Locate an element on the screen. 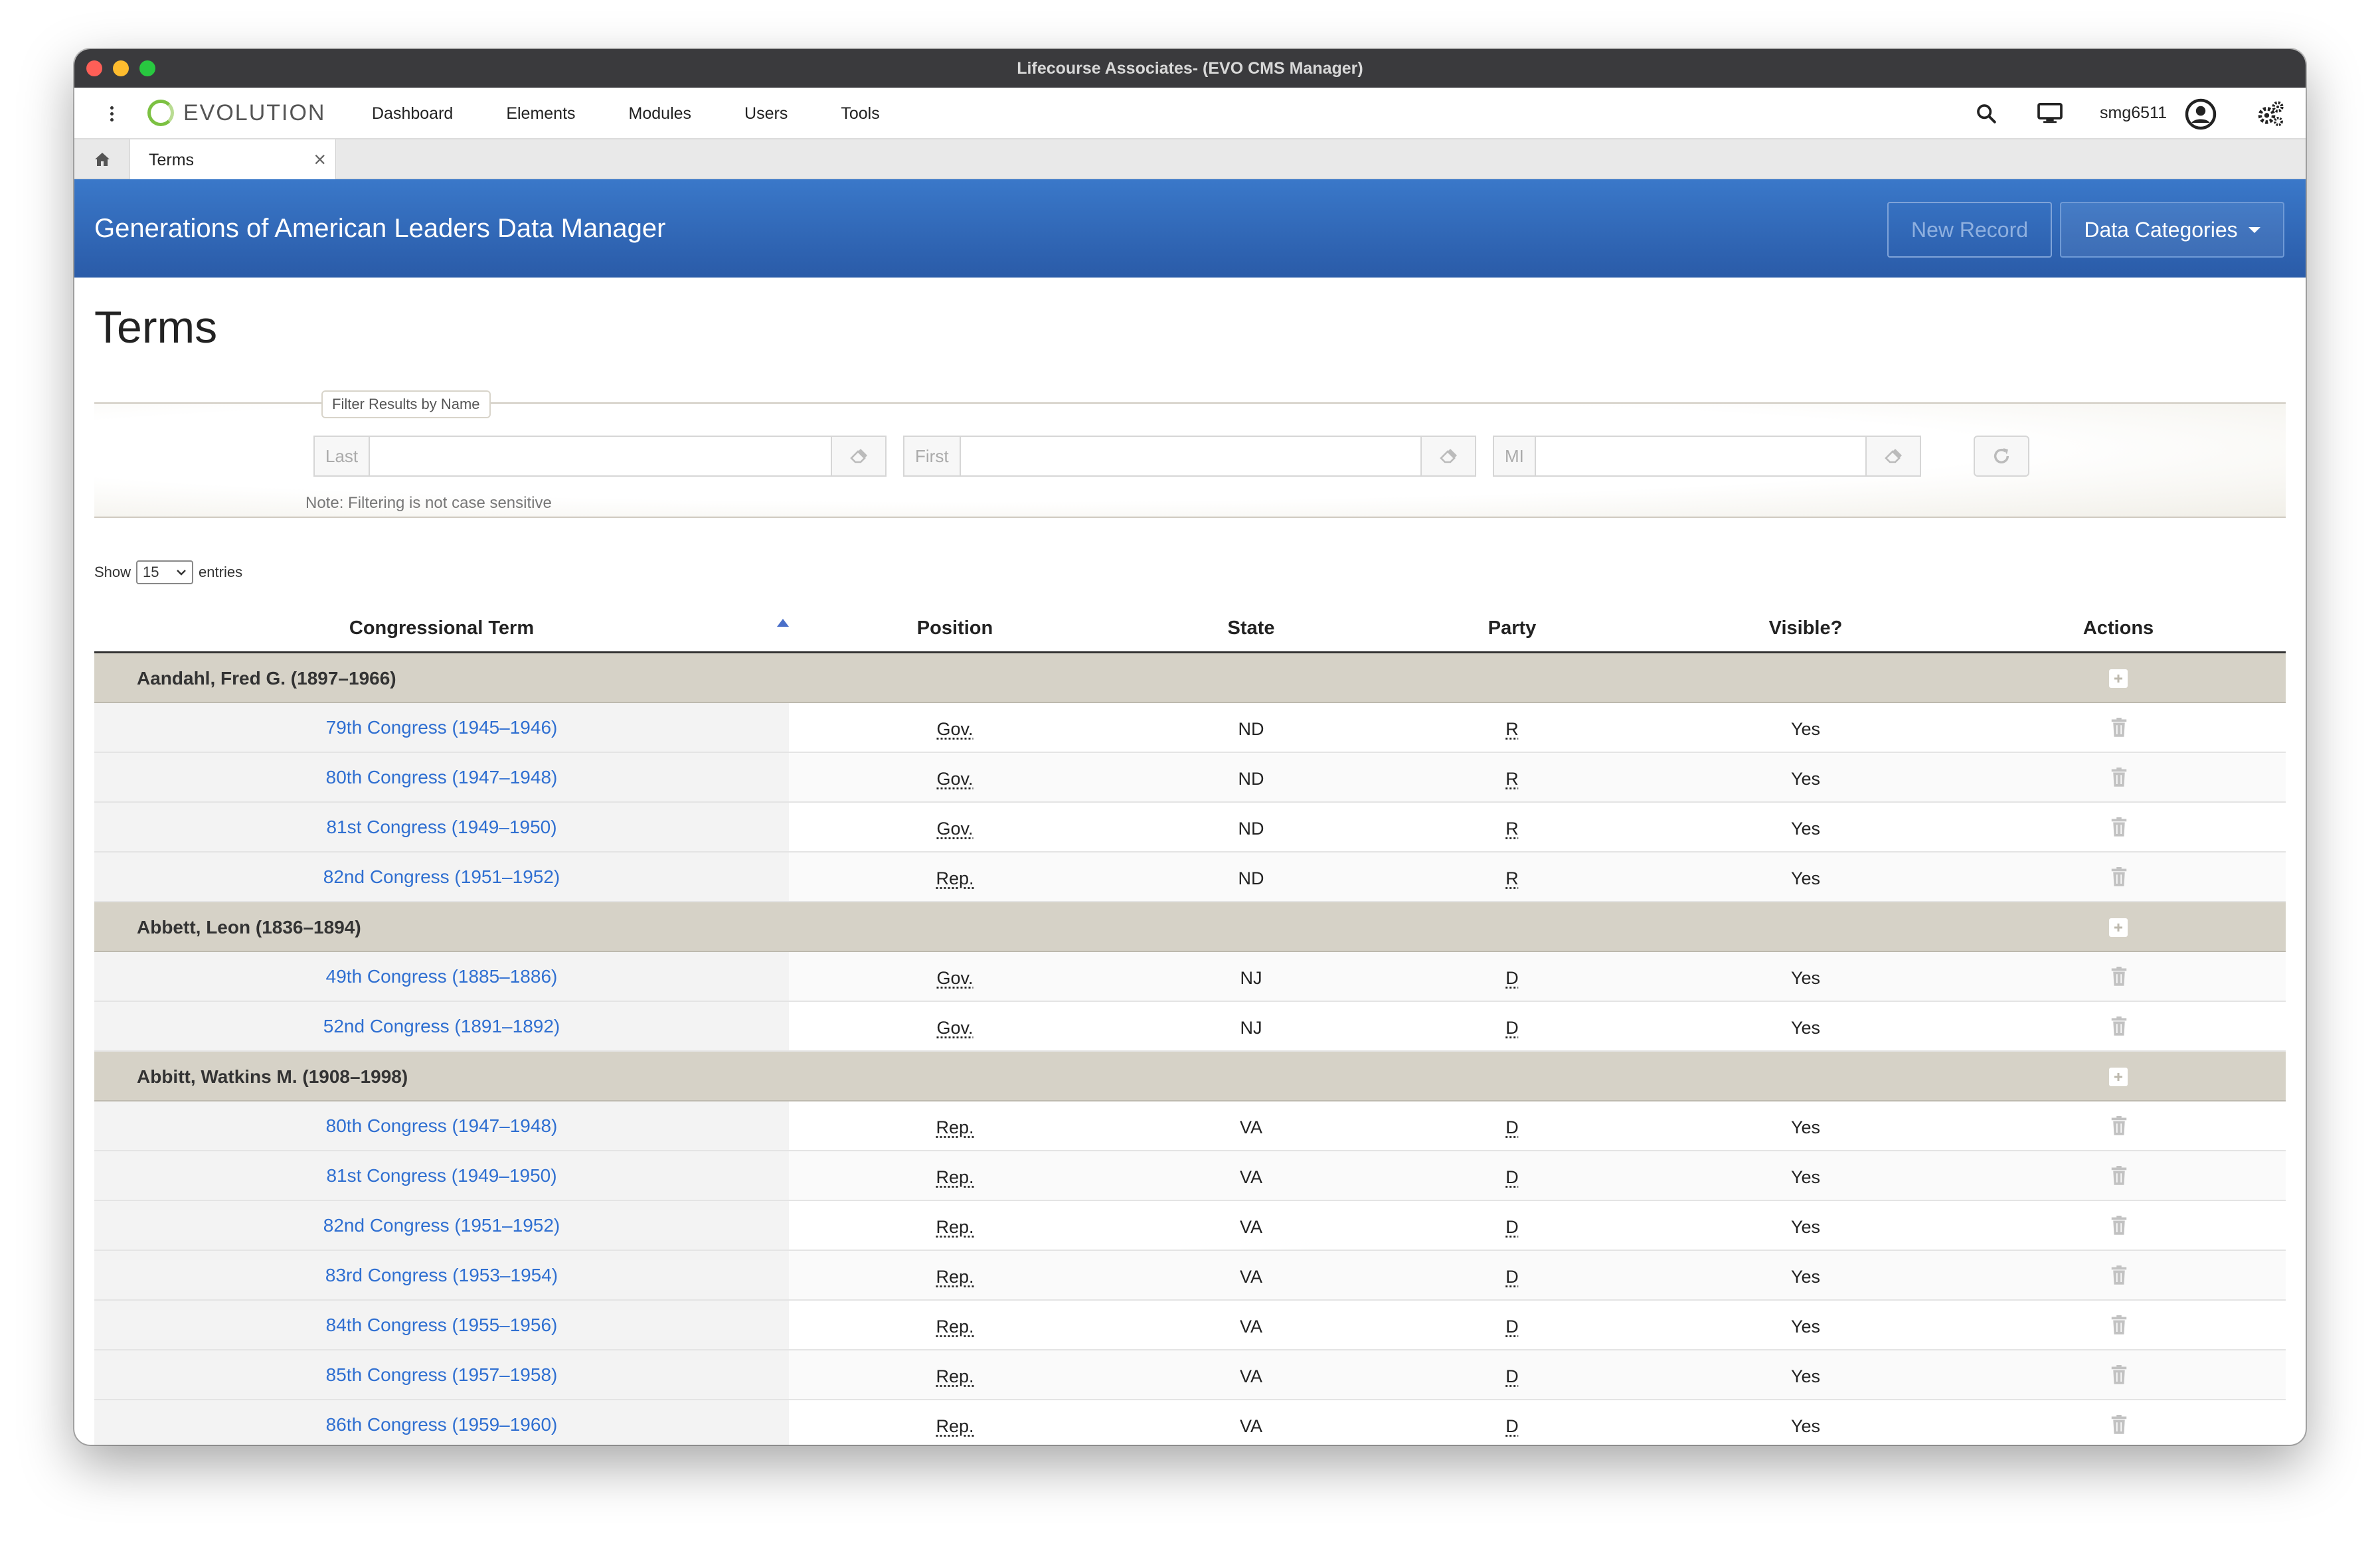 This screenshot has width=2380, height=1543. group-row: Abbitt, Watkins M. (1908–1998) is located at coordinates (1190, 1076).